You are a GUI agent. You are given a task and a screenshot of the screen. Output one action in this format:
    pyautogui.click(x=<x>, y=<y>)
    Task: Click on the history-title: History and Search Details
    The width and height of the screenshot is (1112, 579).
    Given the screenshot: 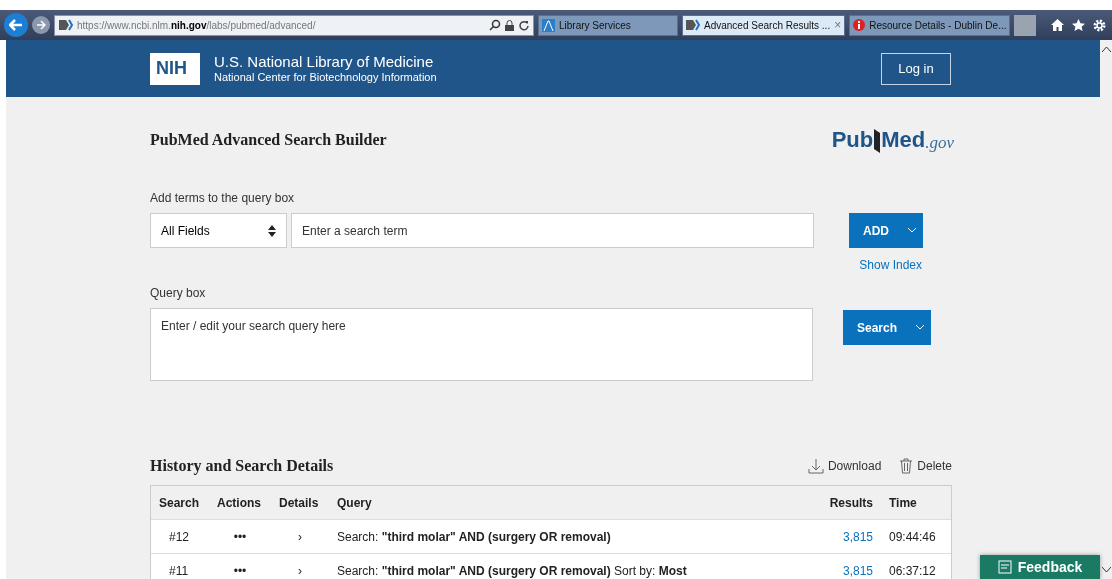 What is the action you would take?
    pyautogui.click(x=242, y=466)
    